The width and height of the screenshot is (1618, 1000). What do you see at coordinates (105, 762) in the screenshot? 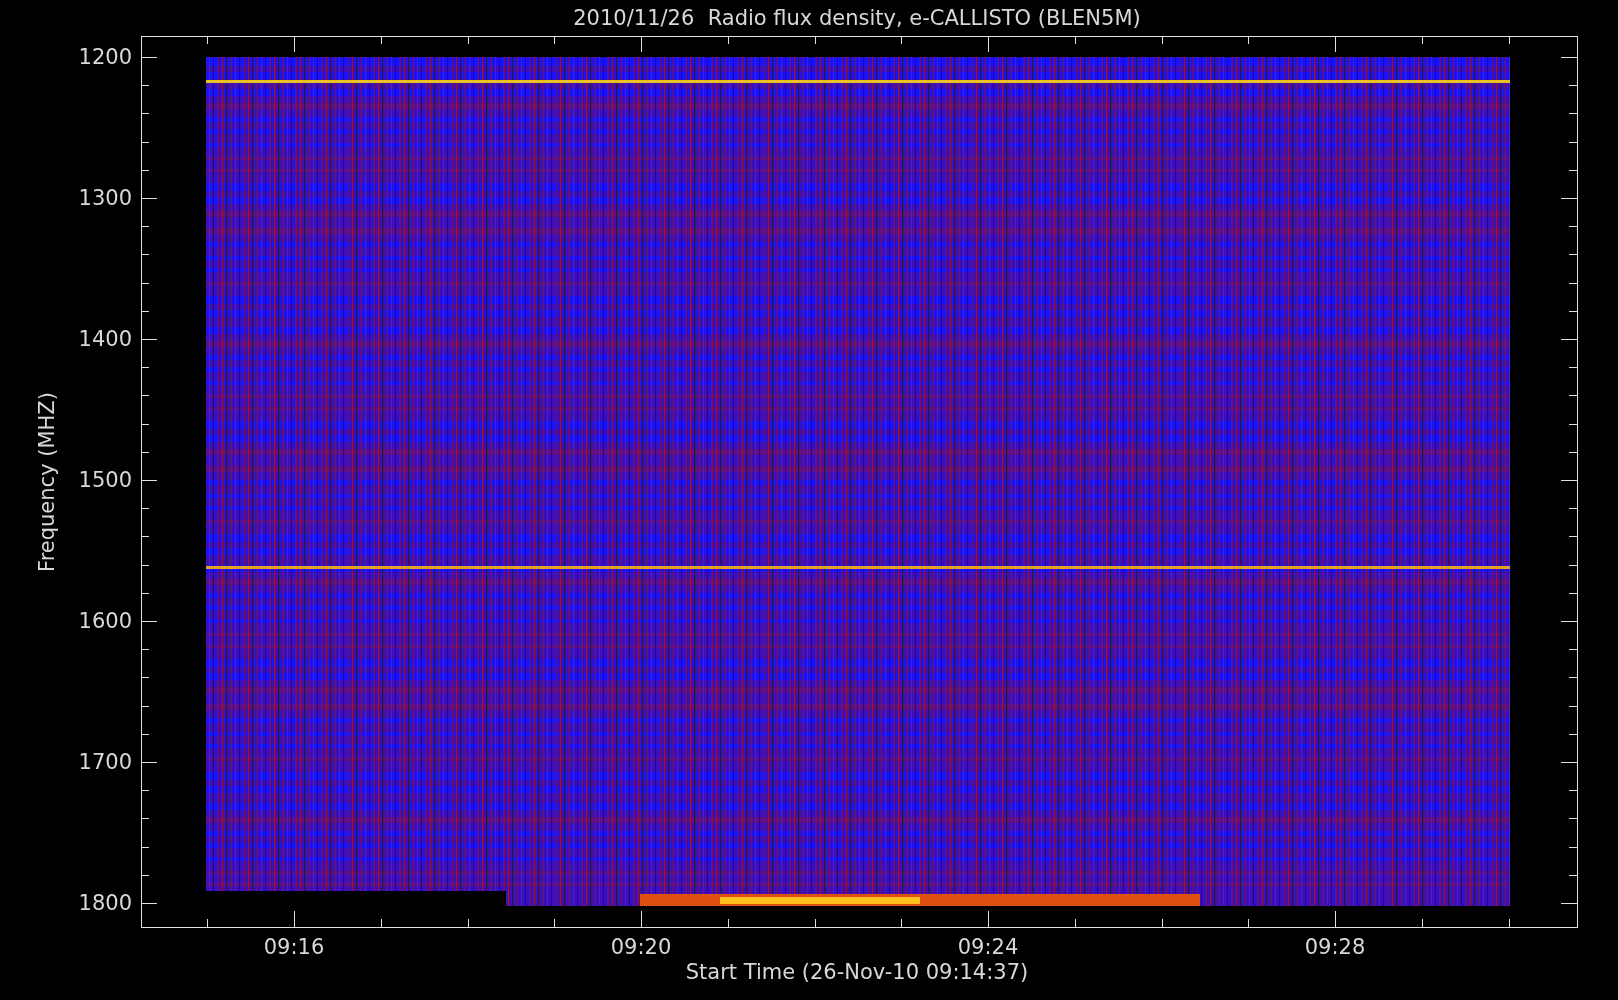
I see `y-tick-label: 1700` at bounding box center [105, 762].